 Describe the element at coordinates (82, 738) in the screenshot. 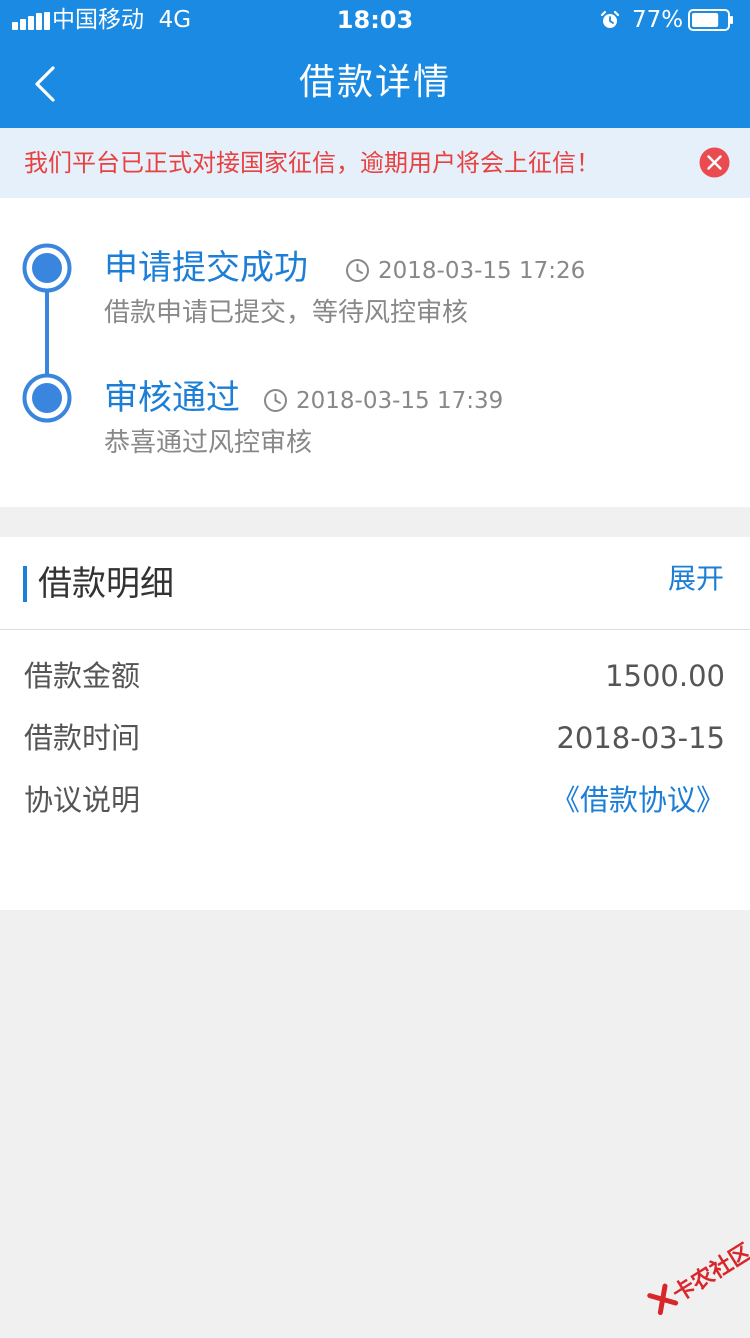

I see `loan-time-label: 借款时间` at that location.